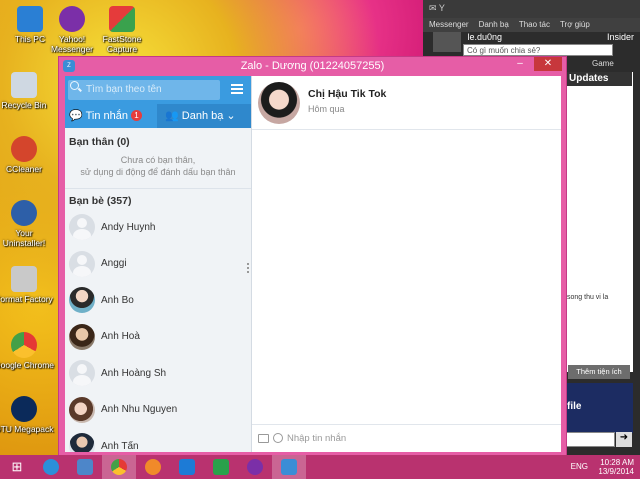  I want to click on contact-name: Andy Huynh, so click(128, 227).